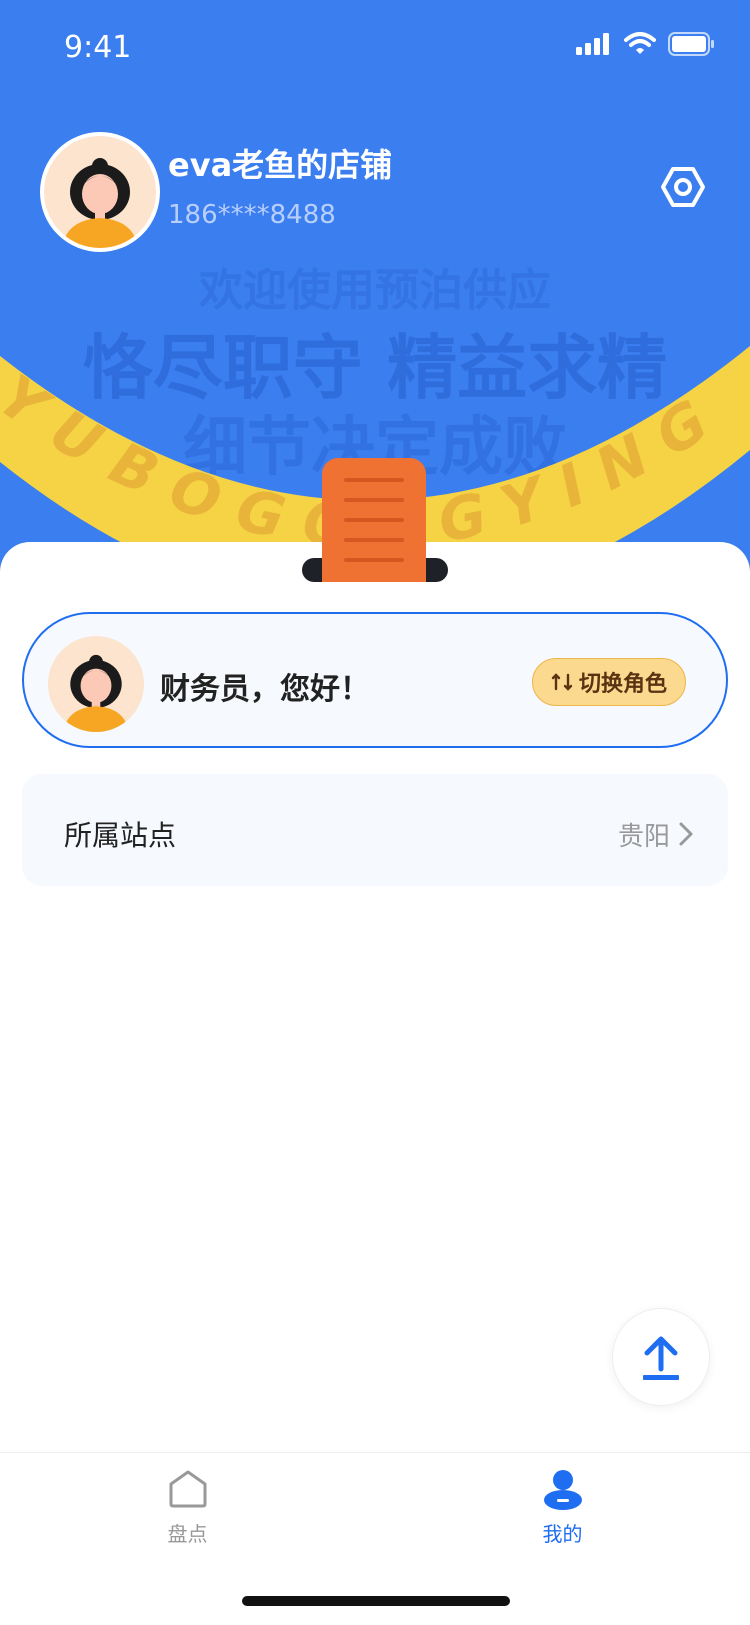 The height and width of the screenshot is (1625, 750). What do you see at coordinates (683, 187) in the screenshot?
I see `settings-icon` at bounding box center [683, 187].